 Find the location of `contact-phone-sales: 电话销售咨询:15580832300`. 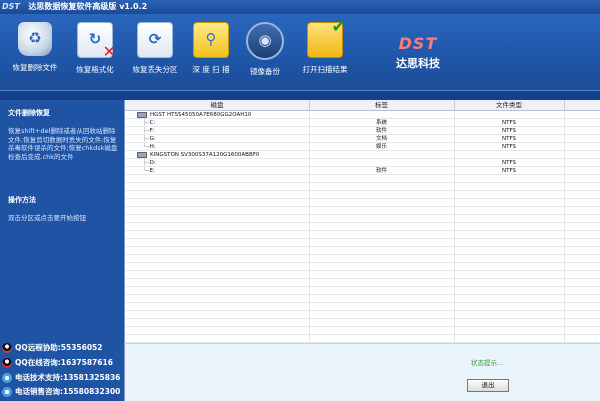

contact-phone-sales: 电话销售咨询:15580832300 is located at coordinates (62, 392).